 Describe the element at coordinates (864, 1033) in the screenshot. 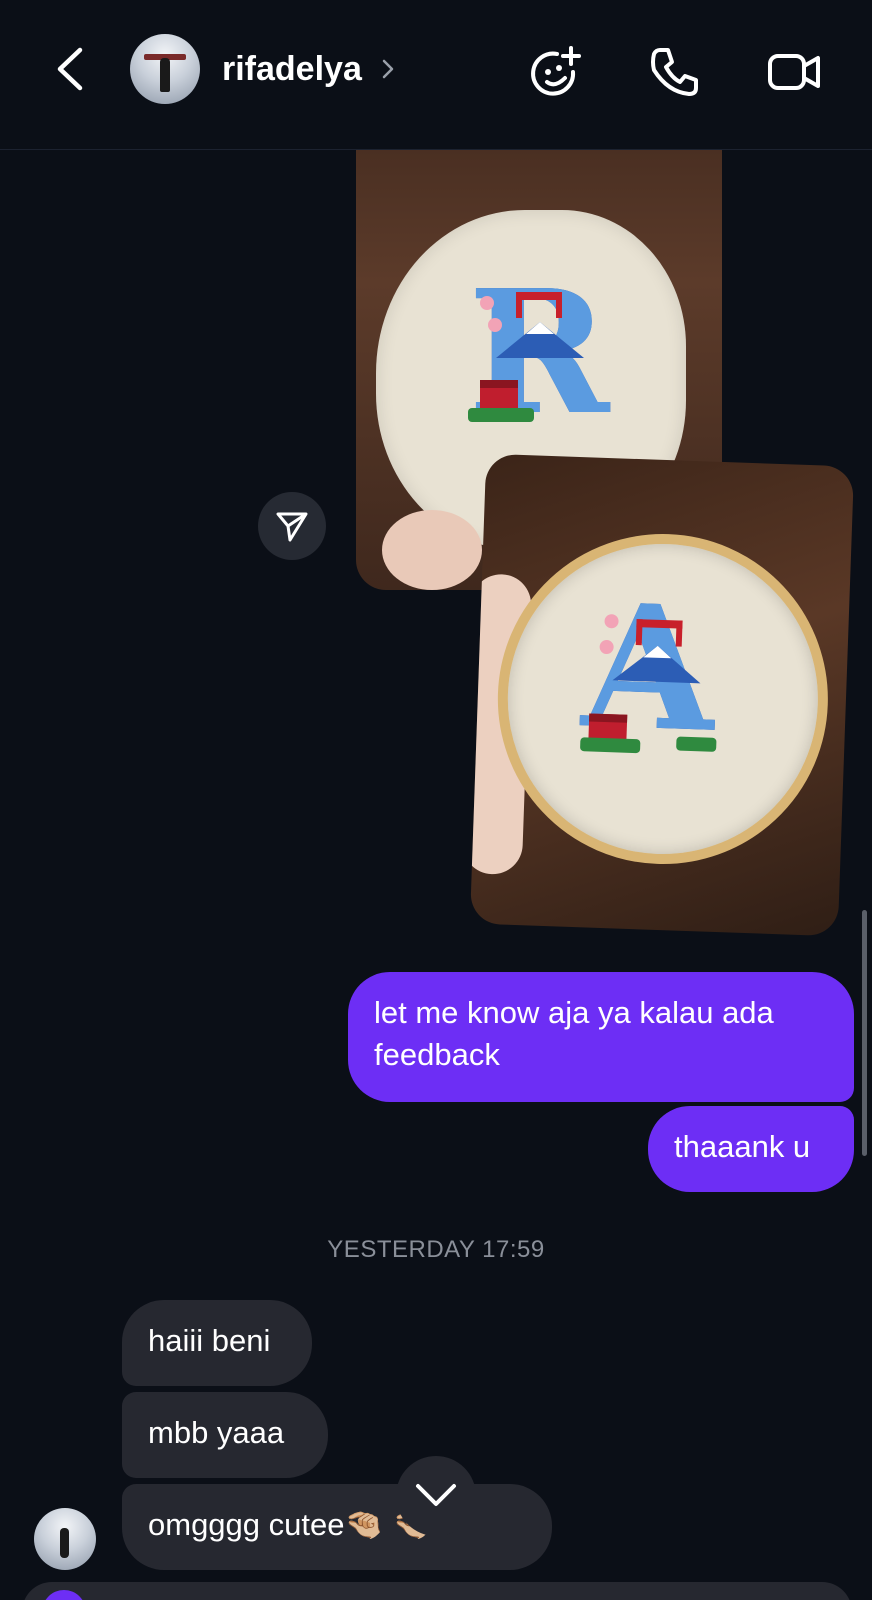

I see `scrollbar` at that location.